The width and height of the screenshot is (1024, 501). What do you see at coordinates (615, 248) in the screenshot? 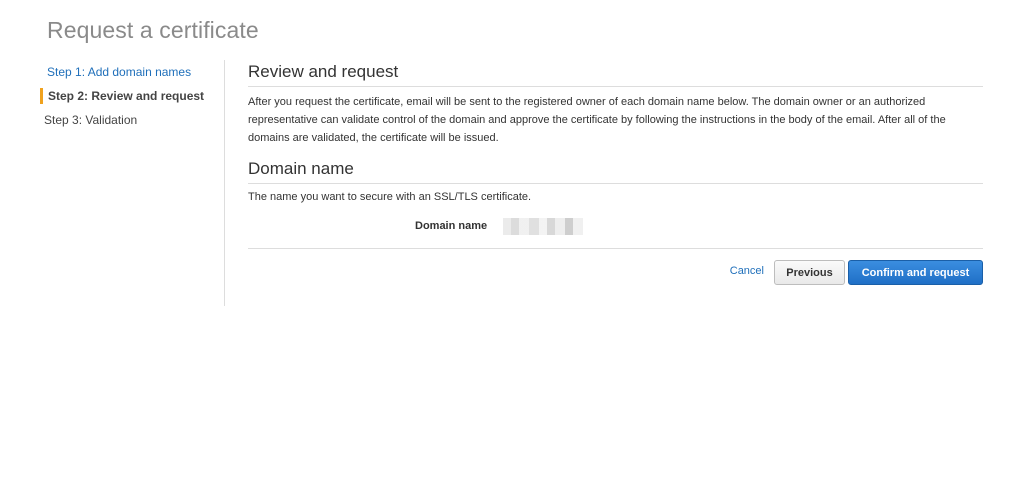
I see `section-divider` at bounding box center [615, 248].